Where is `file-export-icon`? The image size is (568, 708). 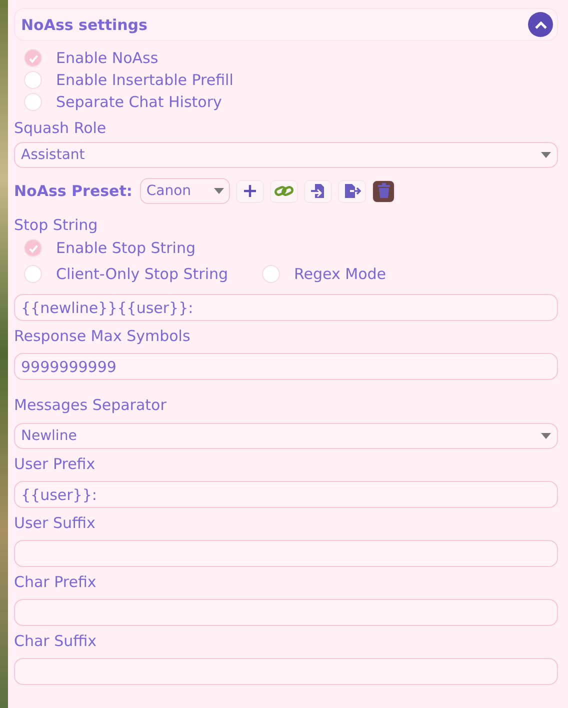 file-export-icon is located at coordinates (352, 191).